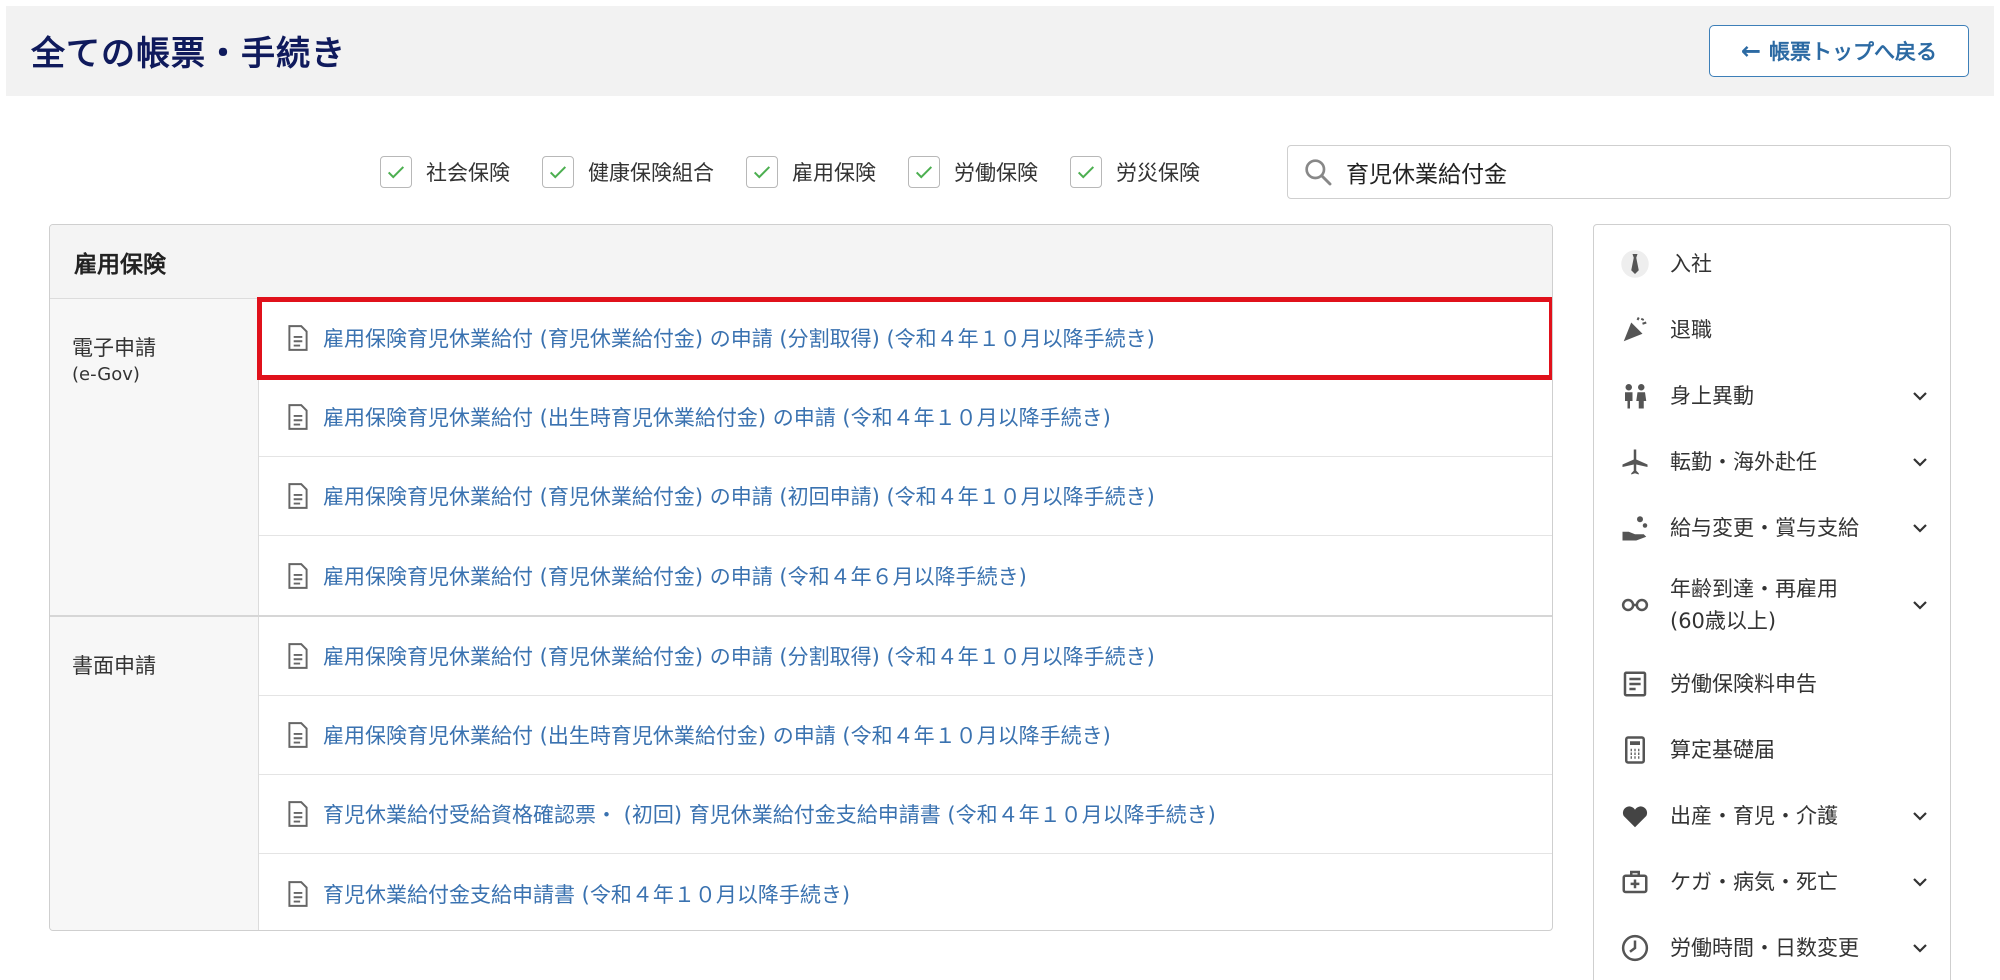 The image size is (2000, 980). I want to click on sidebar-item-tenkin: 転勤・海外赴任, so click(1772, 462).